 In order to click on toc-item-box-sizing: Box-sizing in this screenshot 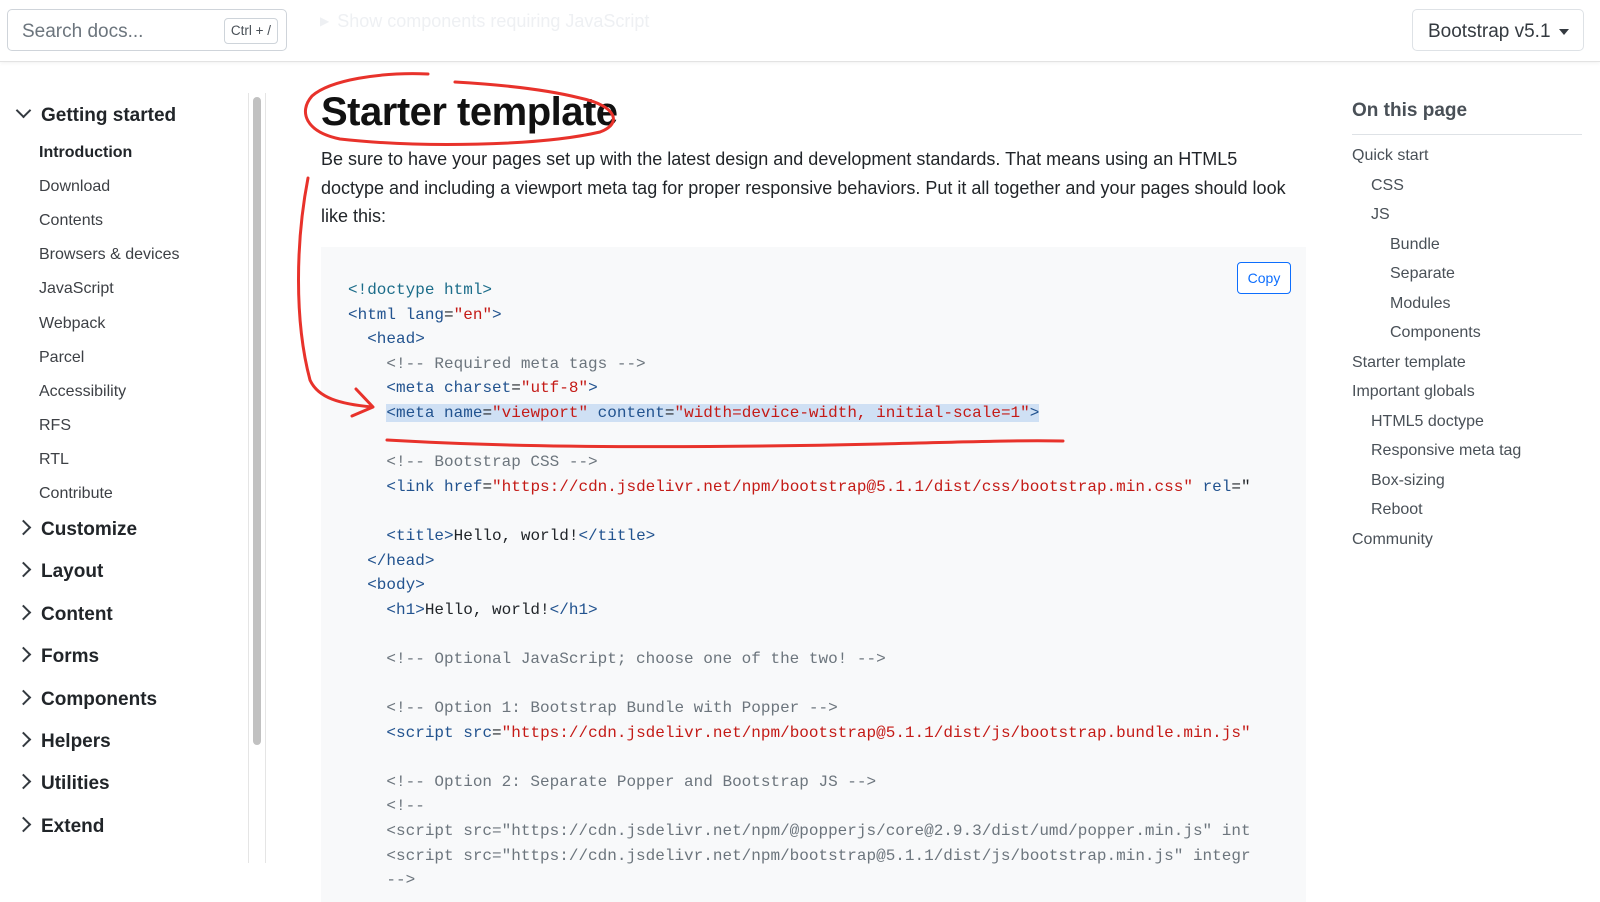, I will do `click(1408, 481)`.